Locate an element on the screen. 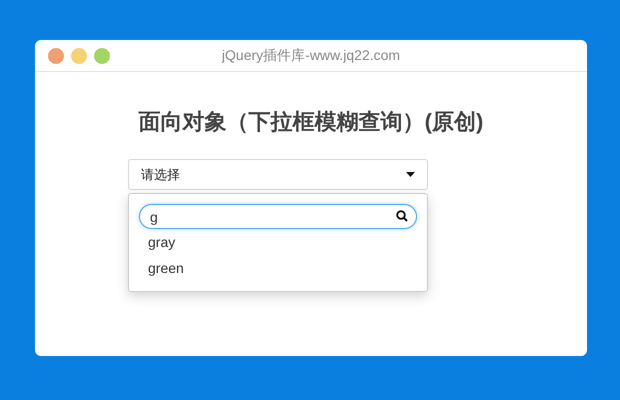 Image resolution: width=620 pixels, height=400 pixels. select-dropdown: 请选择 is located at coordinates (278, 174).